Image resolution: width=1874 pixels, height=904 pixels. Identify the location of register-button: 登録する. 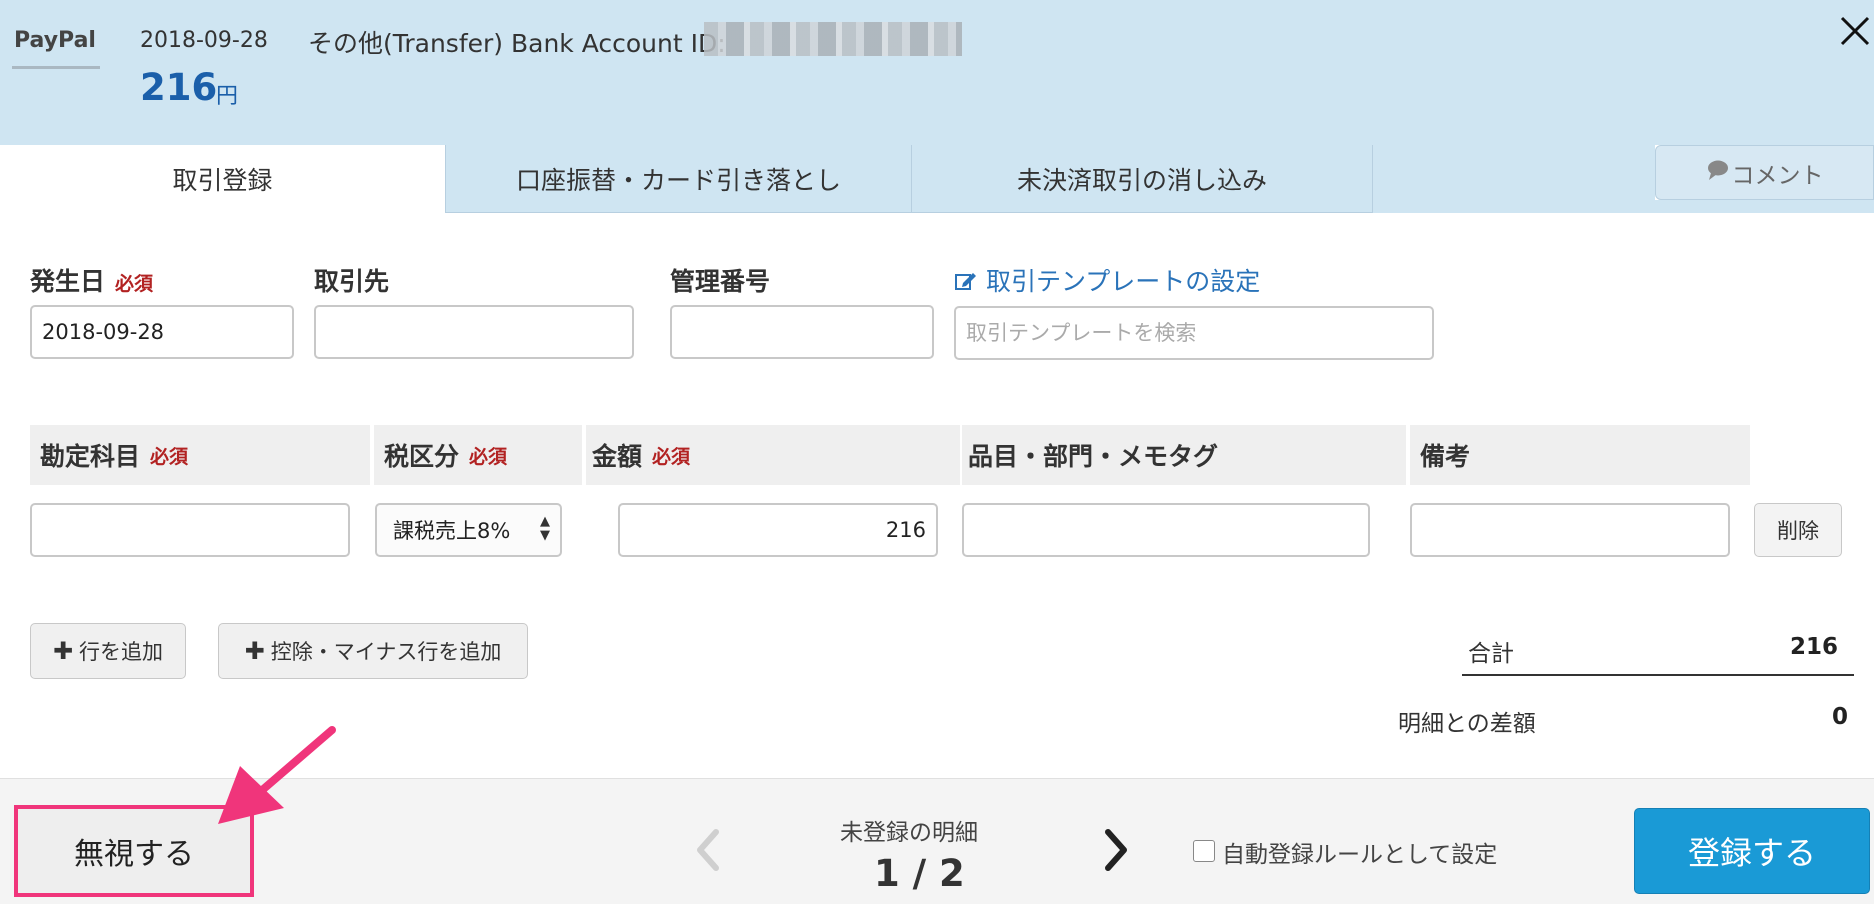
(1752, 851).